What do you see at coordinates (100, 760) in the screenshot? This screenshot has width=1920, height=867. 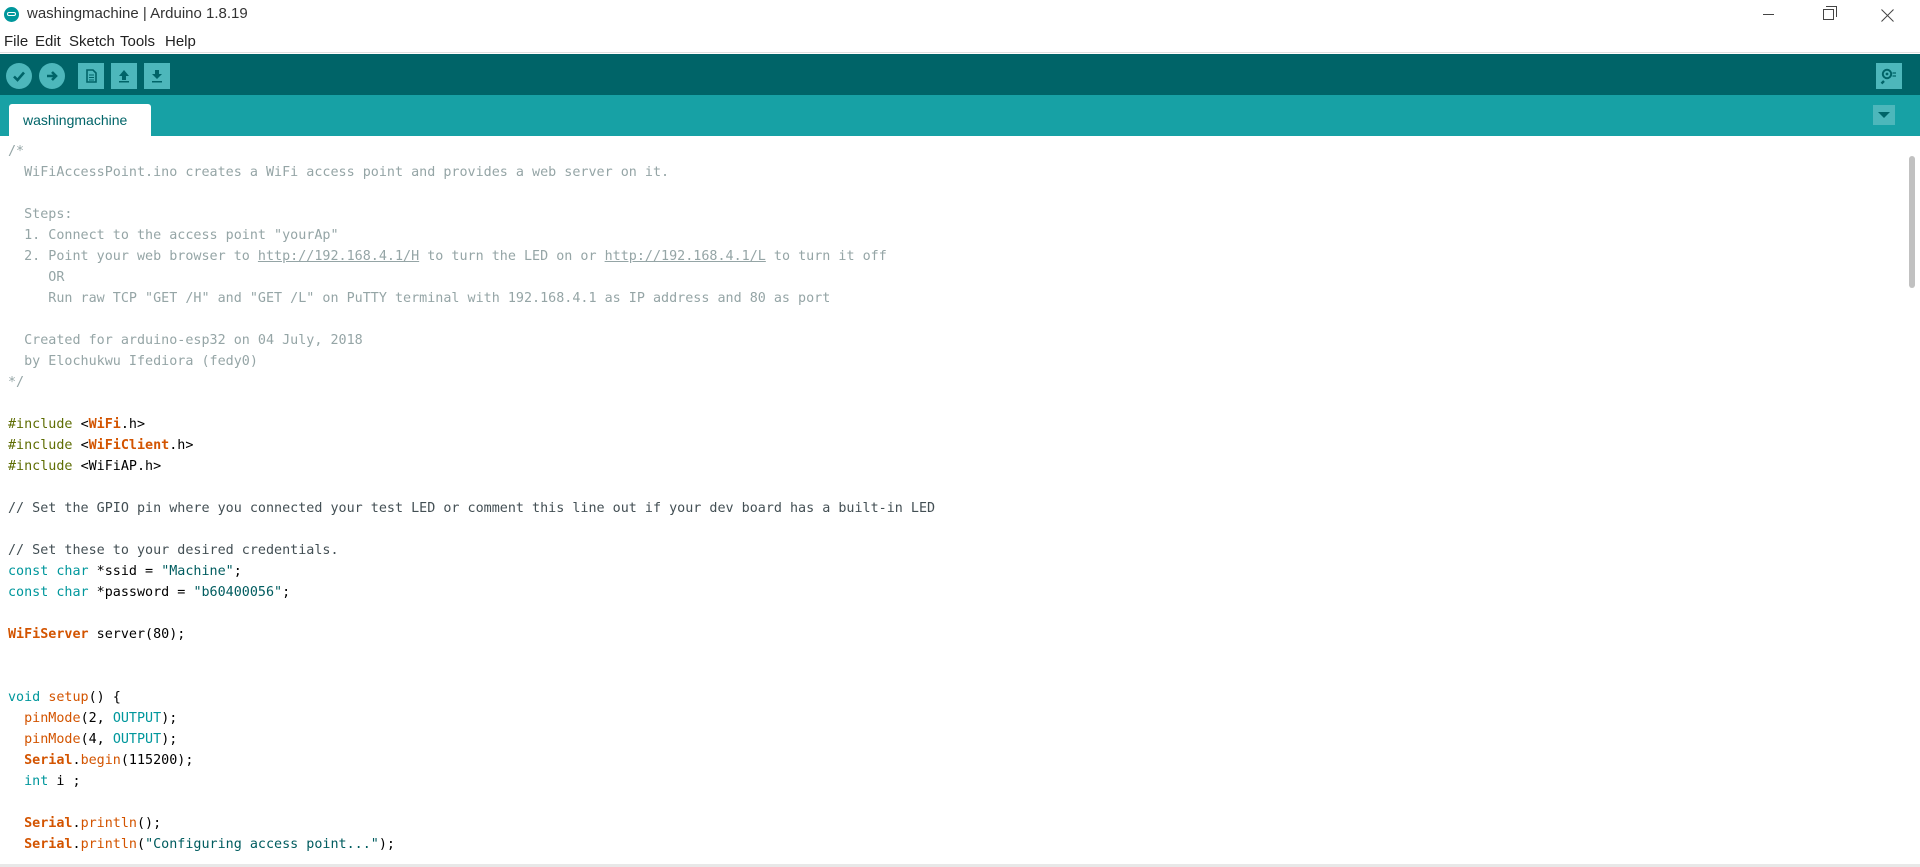 I see `code-token: begin` at bounding box center [100, 760].